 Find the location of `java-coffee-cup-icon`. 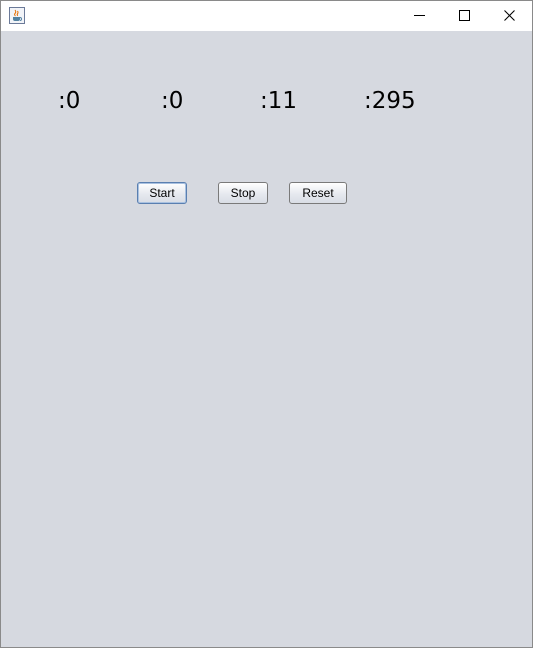

java-coffee-cup-icon is located at coordinates (17, 15).